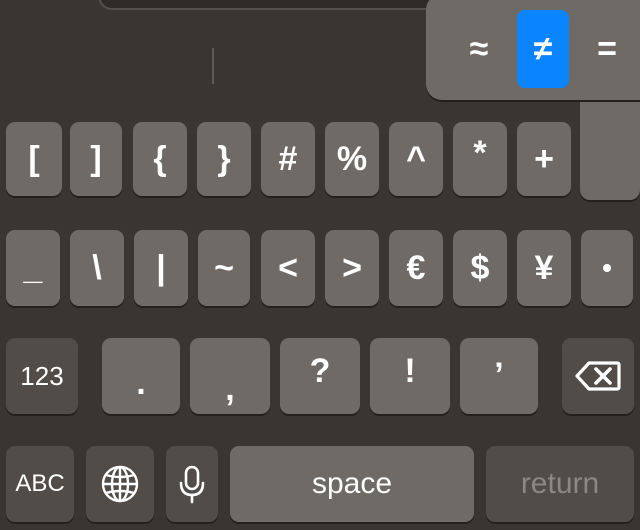 This screenshot has height=530, width=640. I want to click on key-asterisk: *, so click(480, 159).